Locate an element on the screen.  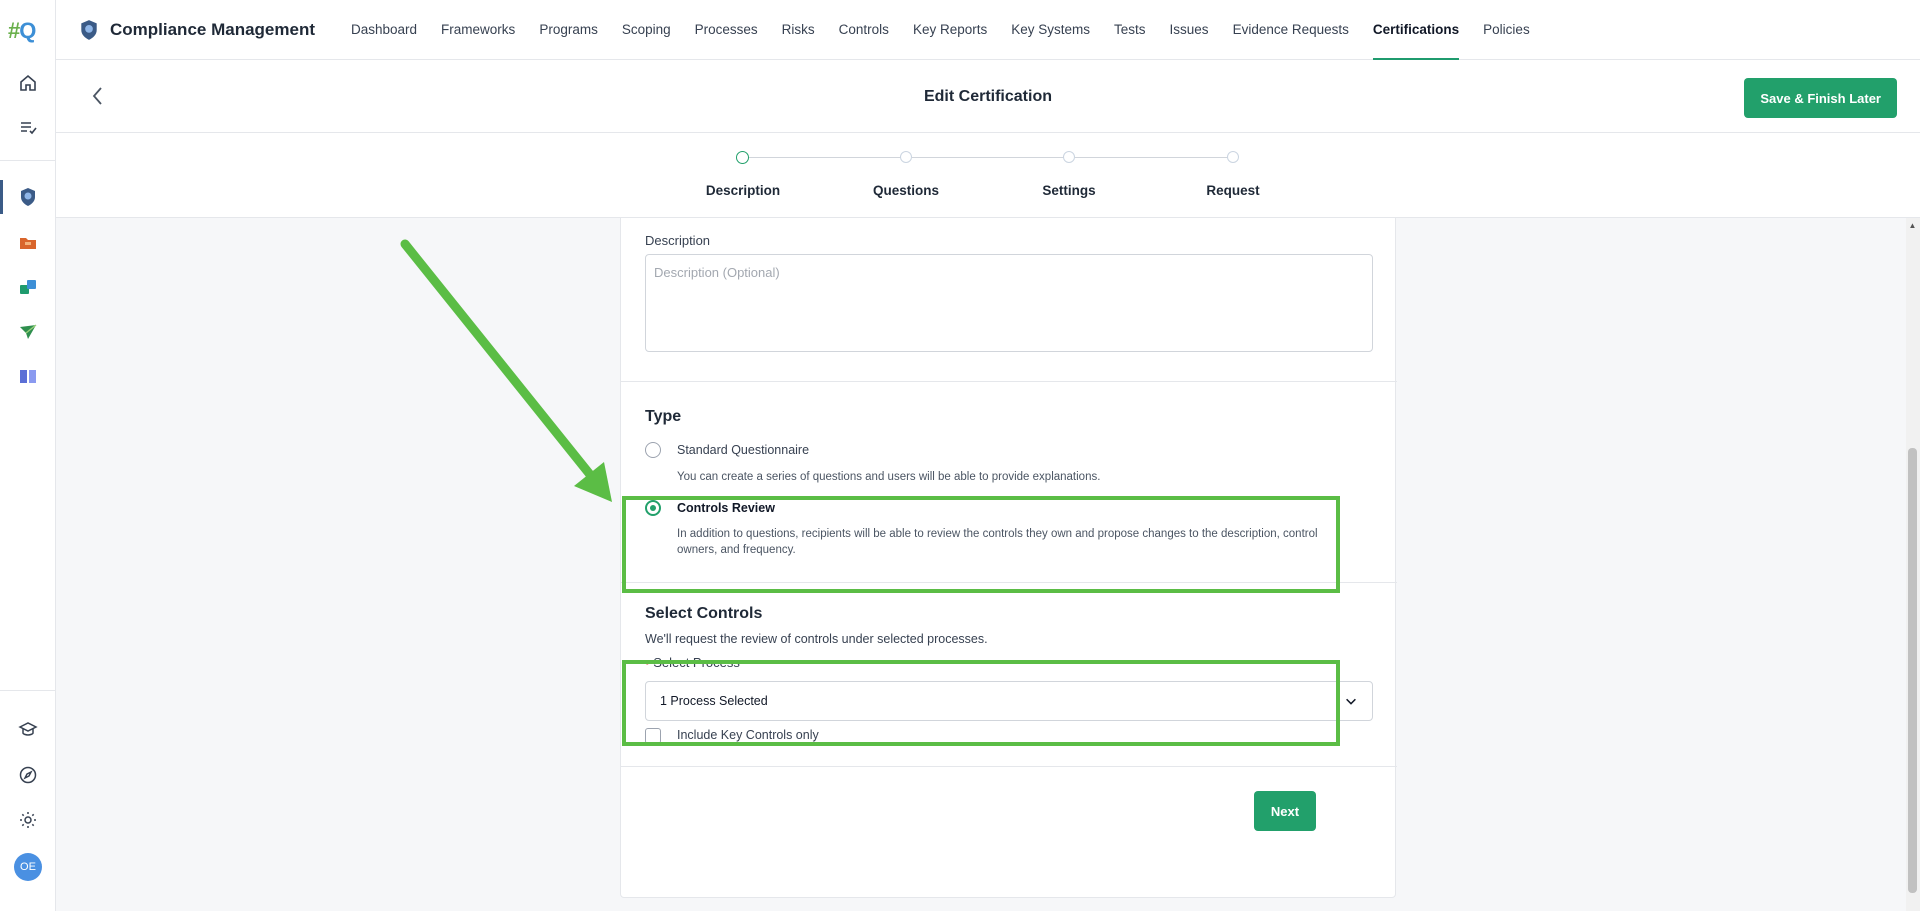
page-title: Edit Certification is located at coordinates (987, 96).